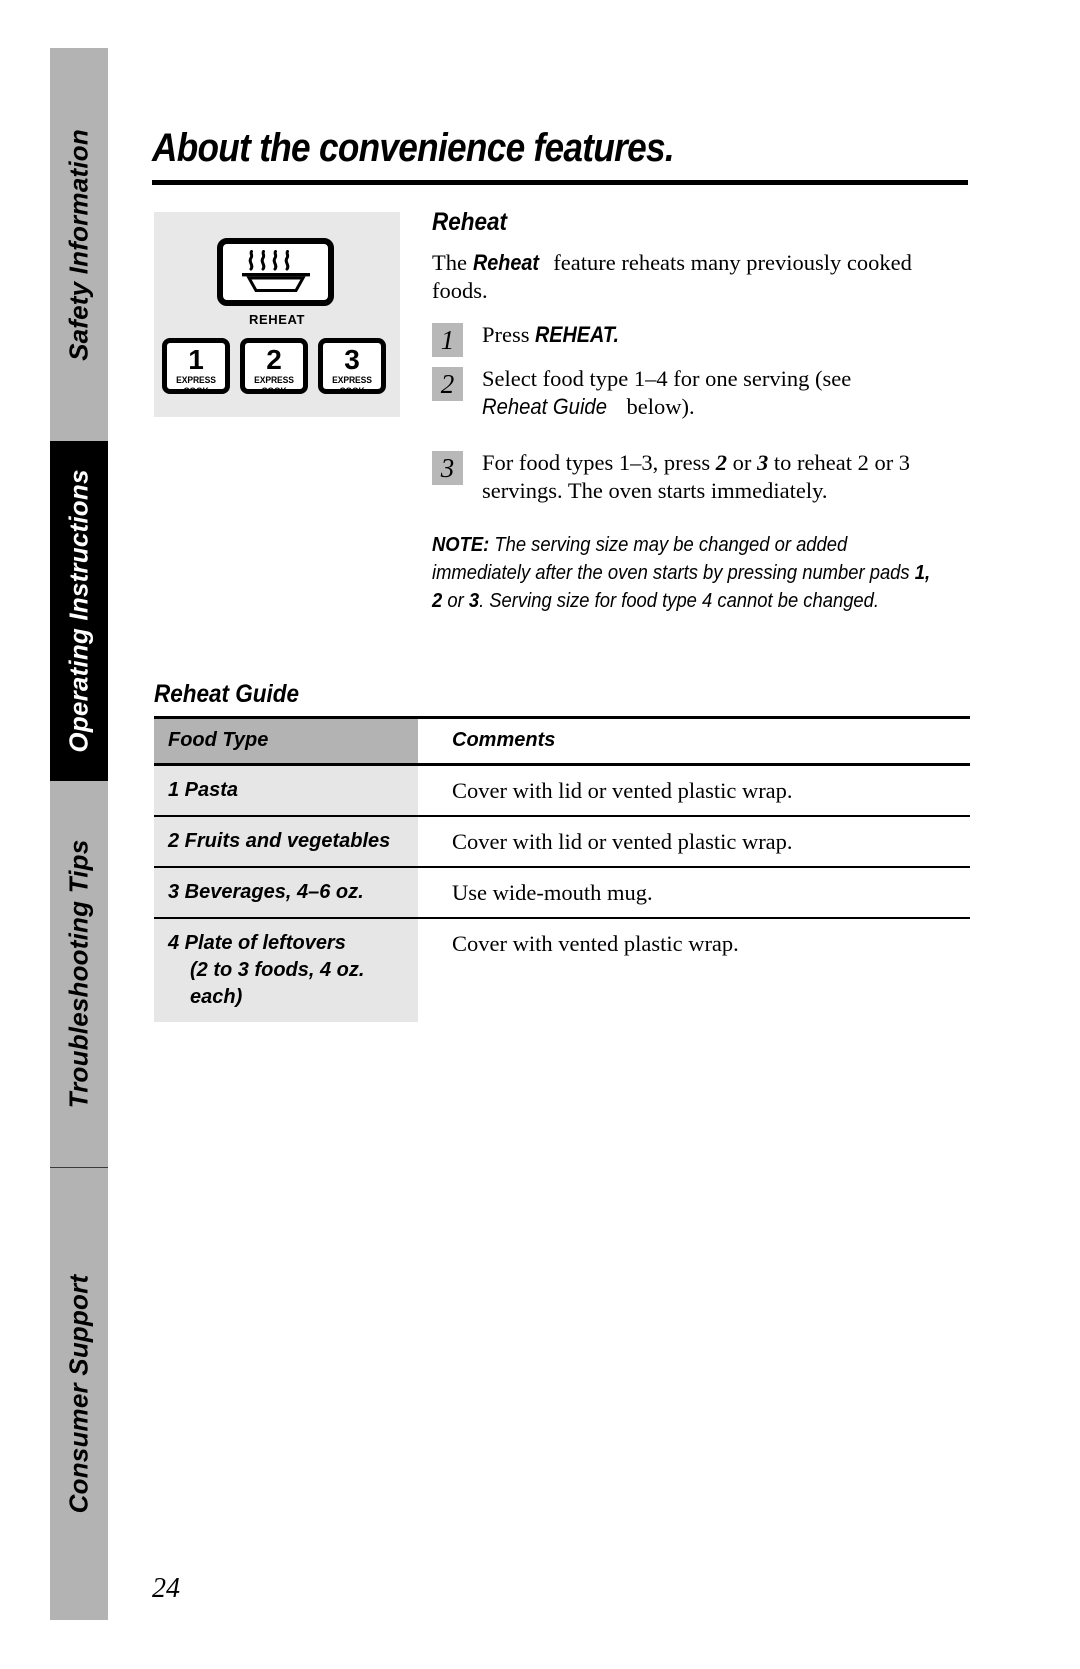 This screenshot has width=1080, height=1669. Describe the element at coordinates (352, 359) in the screenshot. I see `express-cook-number: 3` at that location.